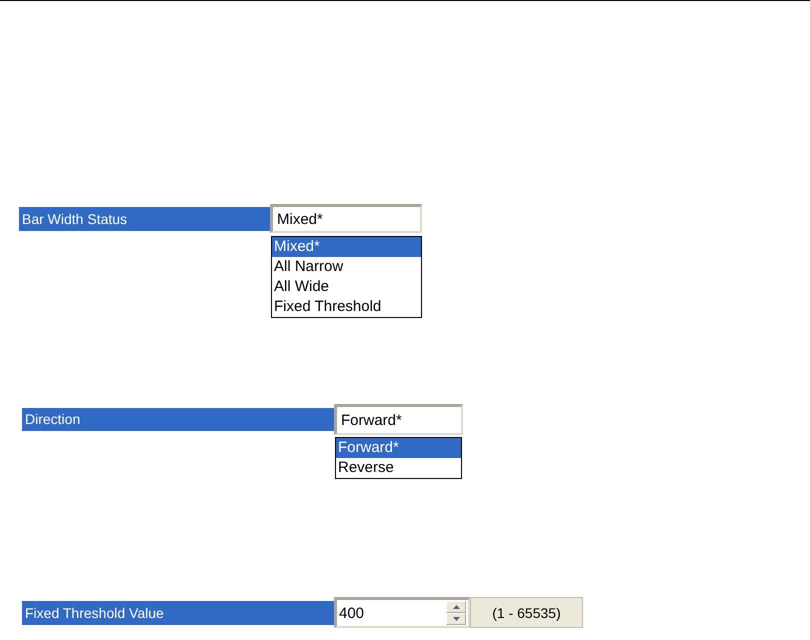 The image size is (810, 640). I want to click on spin-up-button, so click(456, 607).